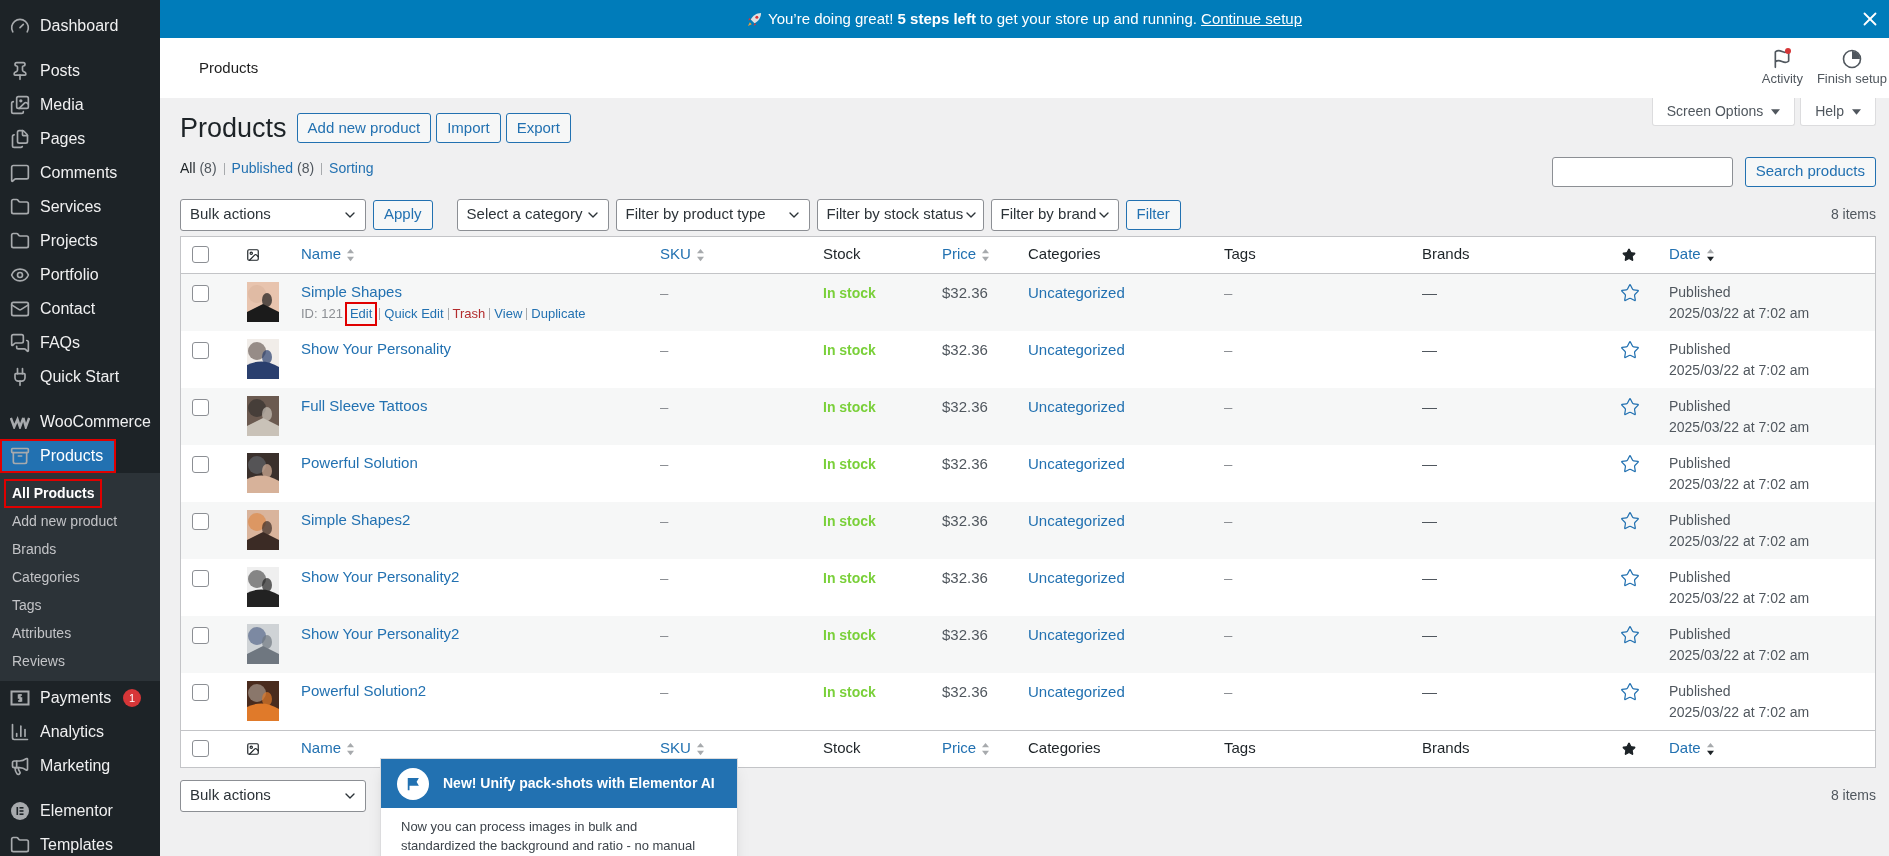 This screenshot has height=856, width=1889. Describe the element at coordinates (532, 214) in the screenshot. I see `dropdown-select: Select a category` at that location.